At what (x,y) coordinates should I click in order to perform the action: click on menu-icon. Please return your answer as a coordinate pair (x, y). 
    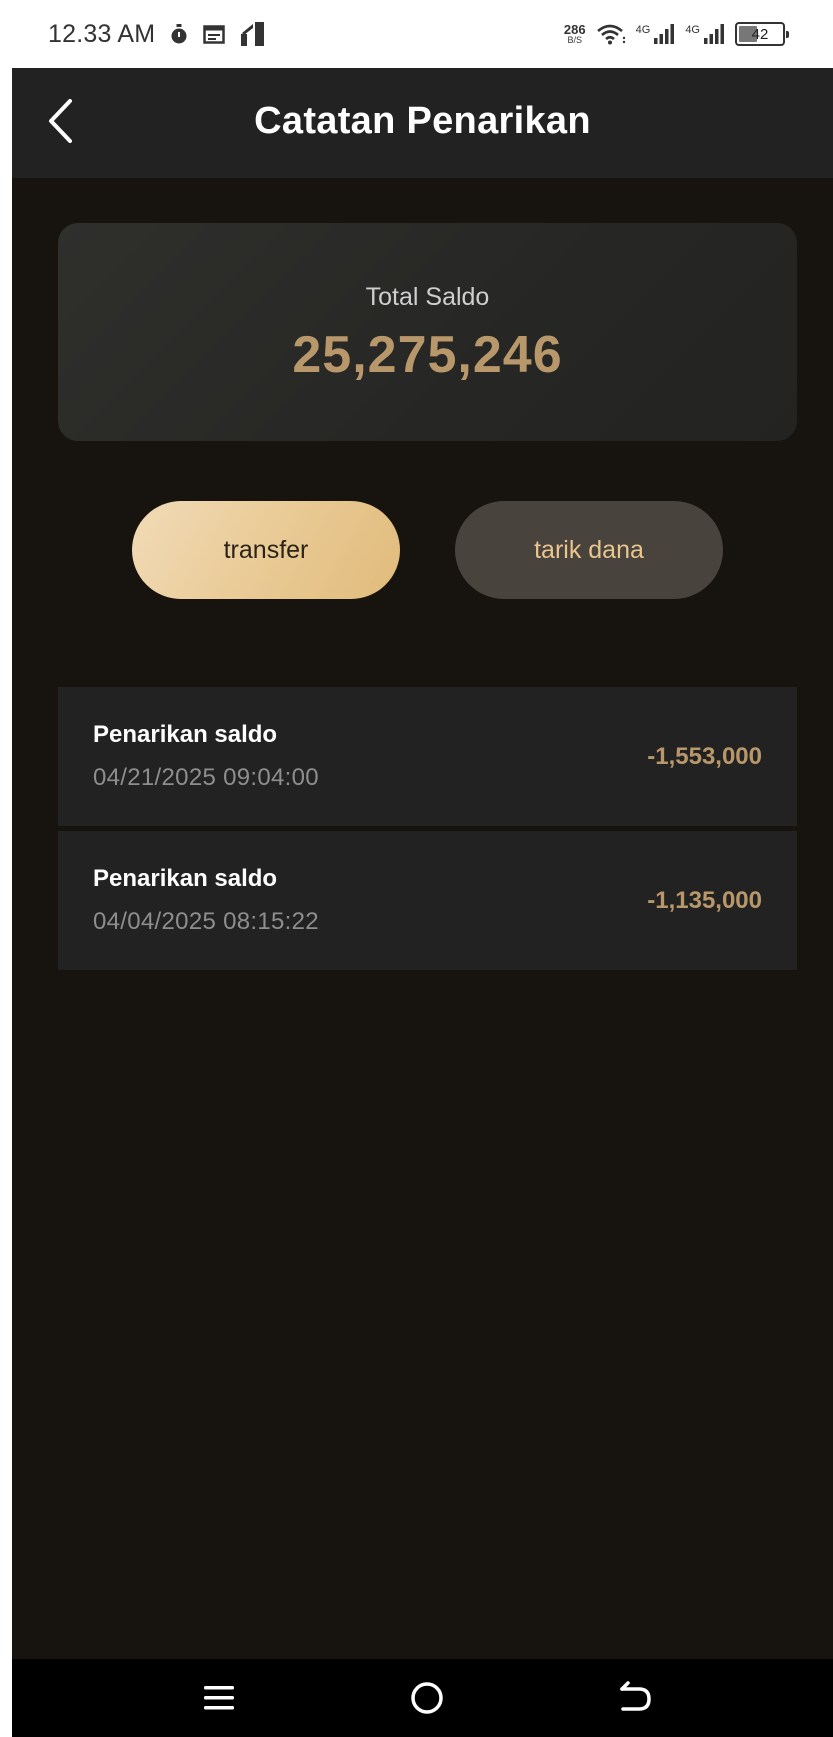
    Looking at the image, I should click on (219, 1698).